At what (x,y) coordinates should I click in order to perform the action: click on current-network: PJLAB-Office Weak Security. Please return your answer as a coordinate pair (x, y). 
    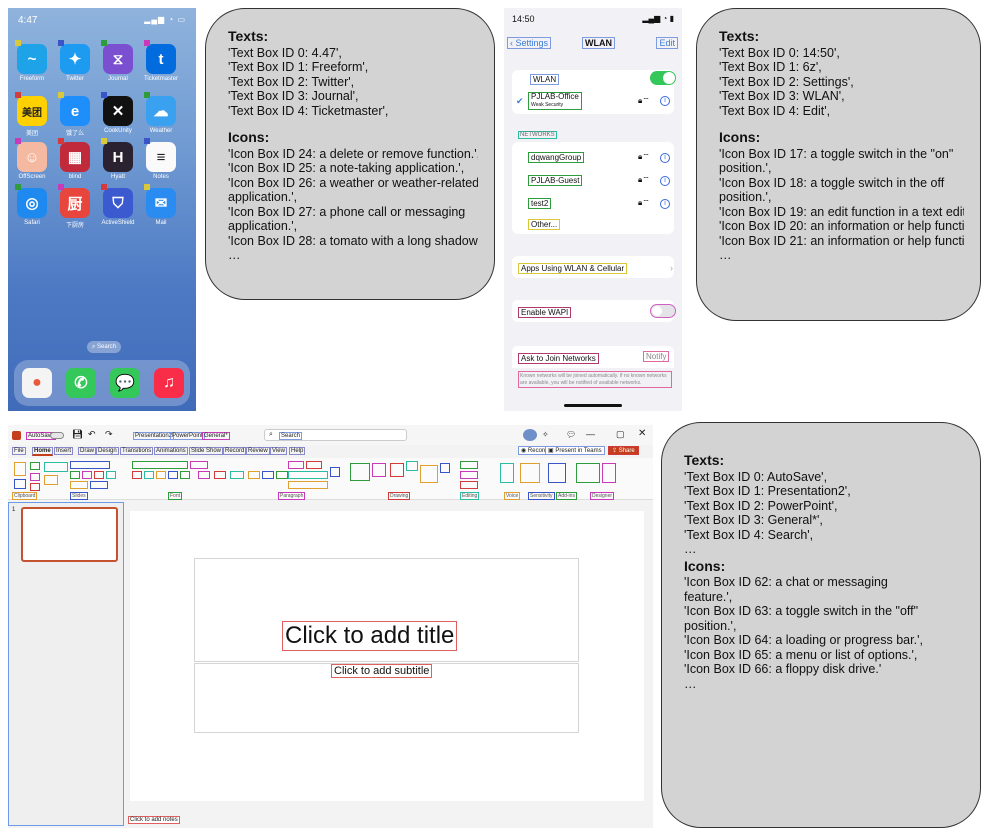
    Looking at the image, I should click on (555, 101).